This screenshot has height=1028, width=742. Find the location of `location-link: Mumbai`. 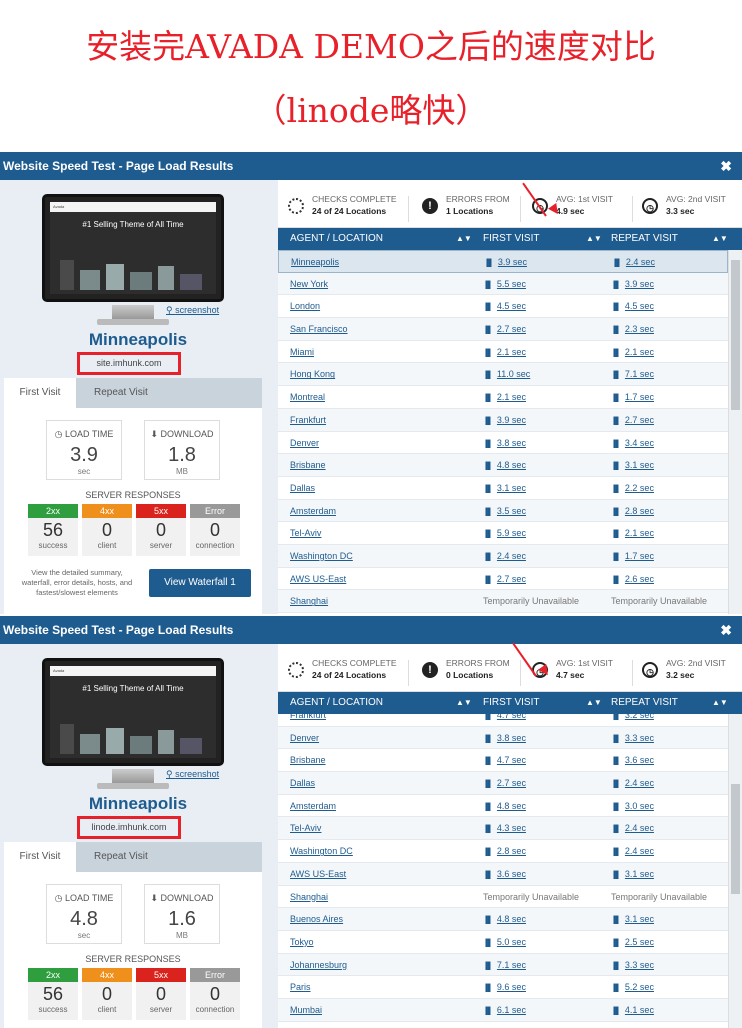

location-link: Mumbai is located at coordinates (306, 1010).